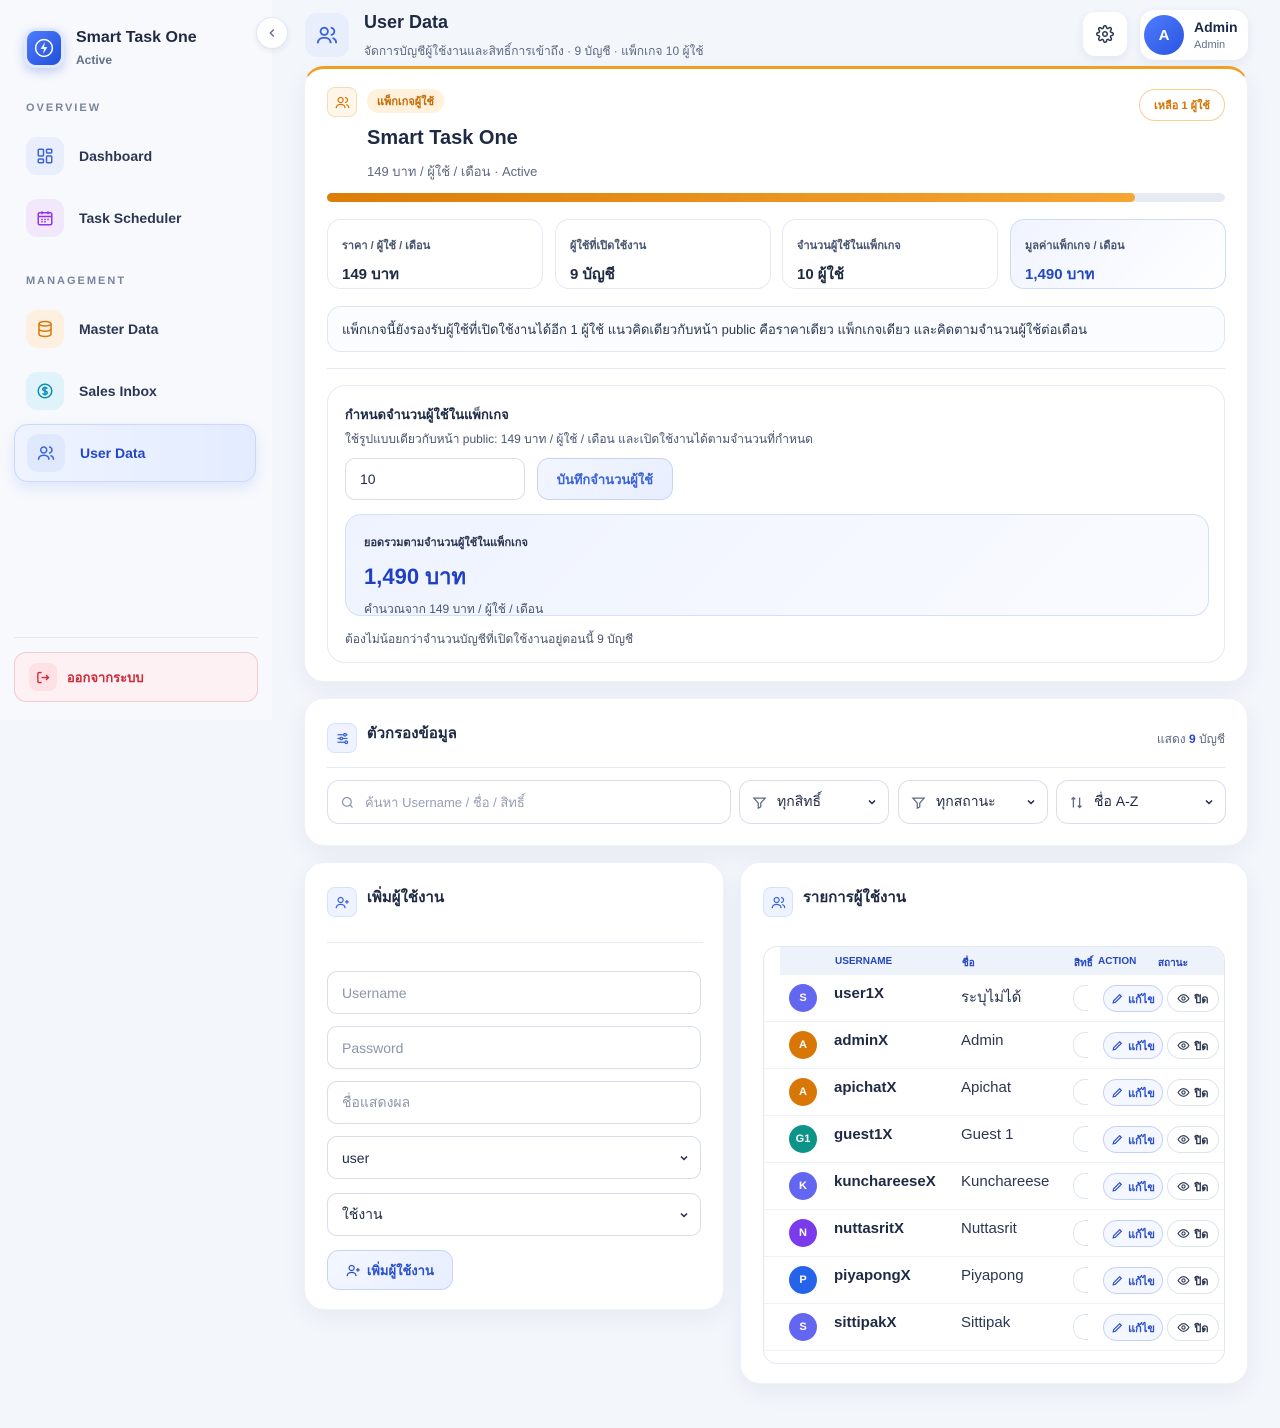  I want to click on stat-value: 149 บาท, so click(371, 274).